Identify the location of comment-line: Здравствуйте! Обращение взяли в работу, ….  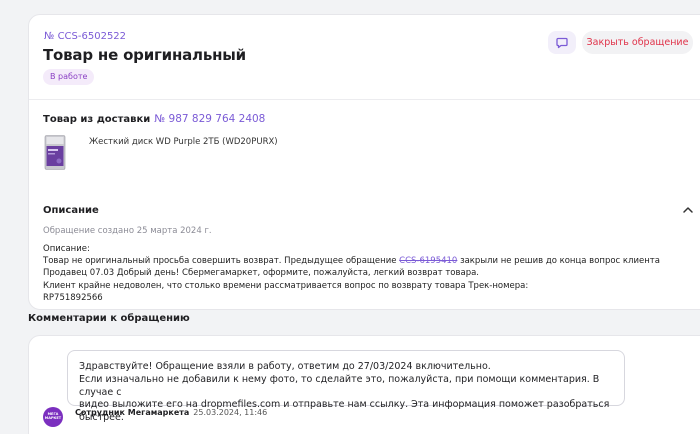
(285, 366).